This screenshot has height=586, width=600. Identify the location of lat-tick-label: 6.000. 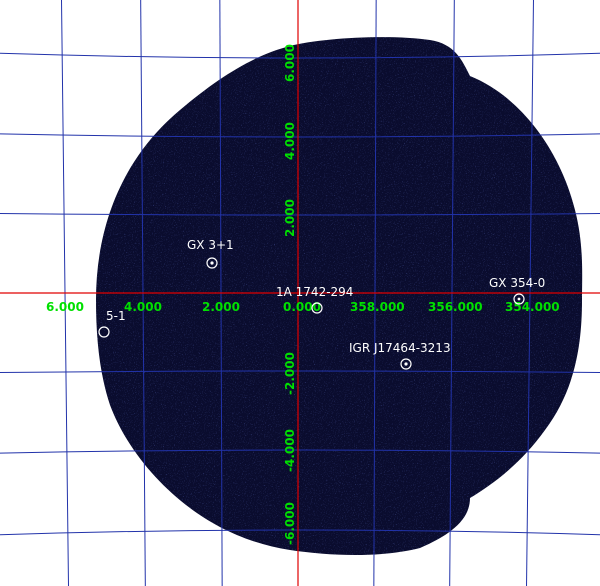
(290, 63).